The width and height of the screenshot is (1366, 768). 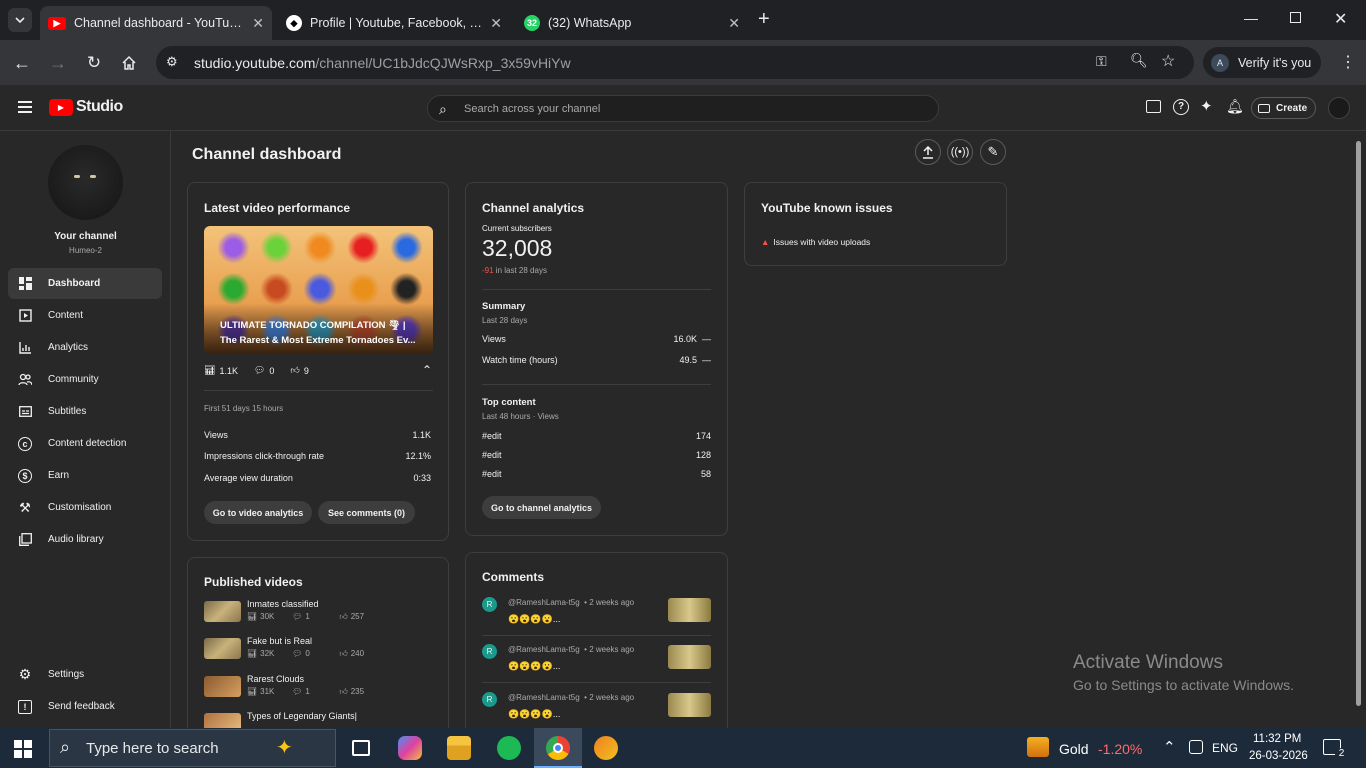 What do you see at coordinates (410, 748) in the screenshot?
I see `copilot-icon` at bounding box center [410, 748].